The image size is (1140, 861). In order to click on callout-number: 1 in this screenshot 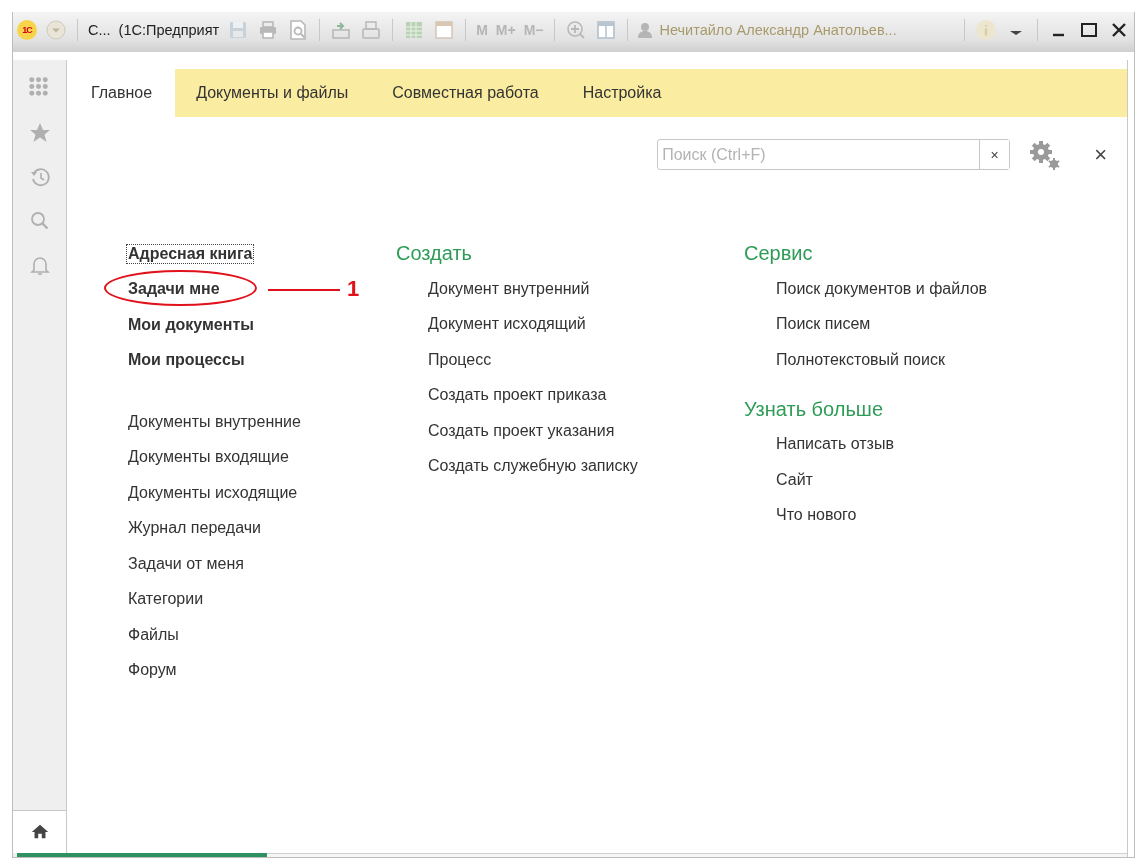, I will do `click(353, 288)`.